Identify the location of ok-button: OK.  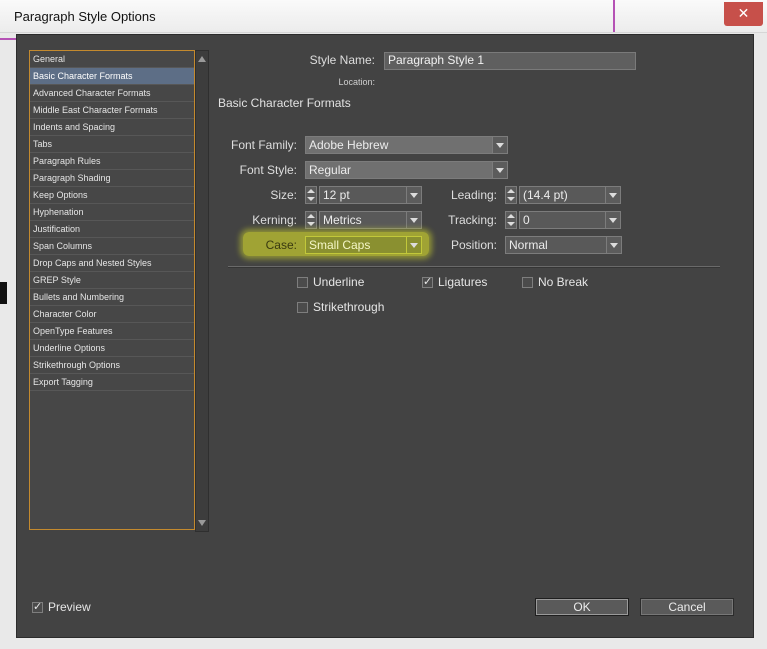
(582, 607).